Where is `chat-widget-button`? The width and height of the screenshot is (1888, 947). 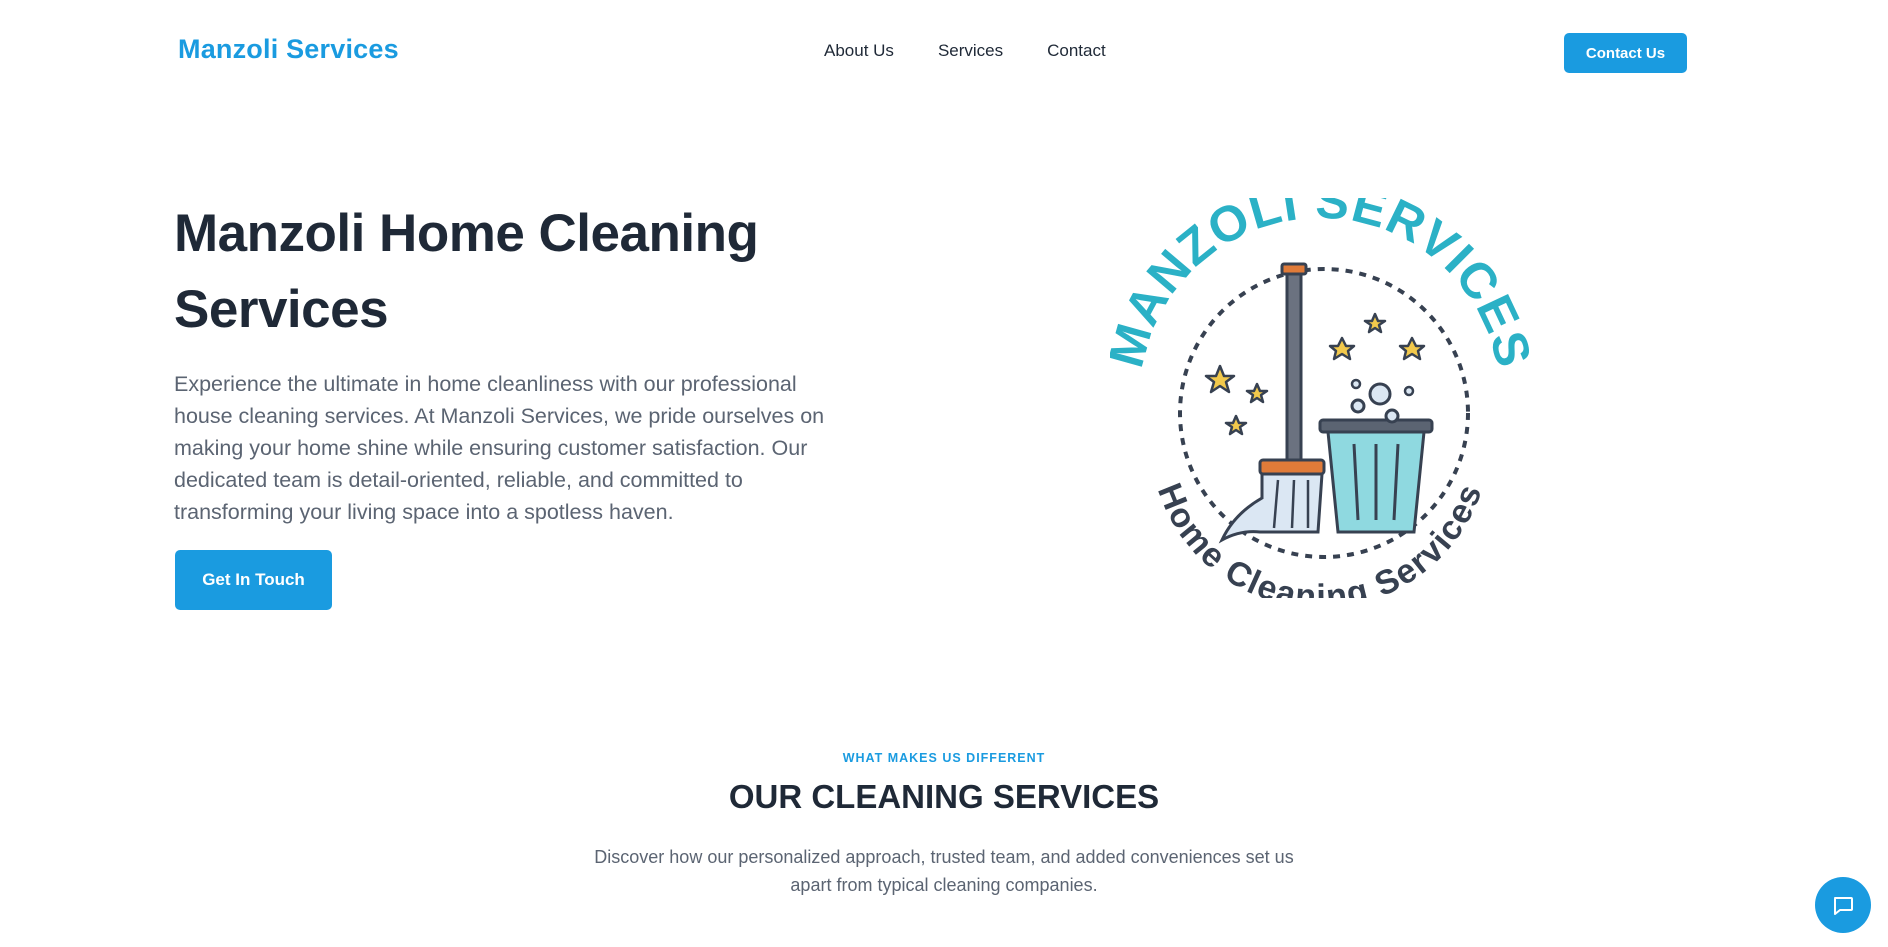
chat-widget-button is located at coordinates (1843, 905).